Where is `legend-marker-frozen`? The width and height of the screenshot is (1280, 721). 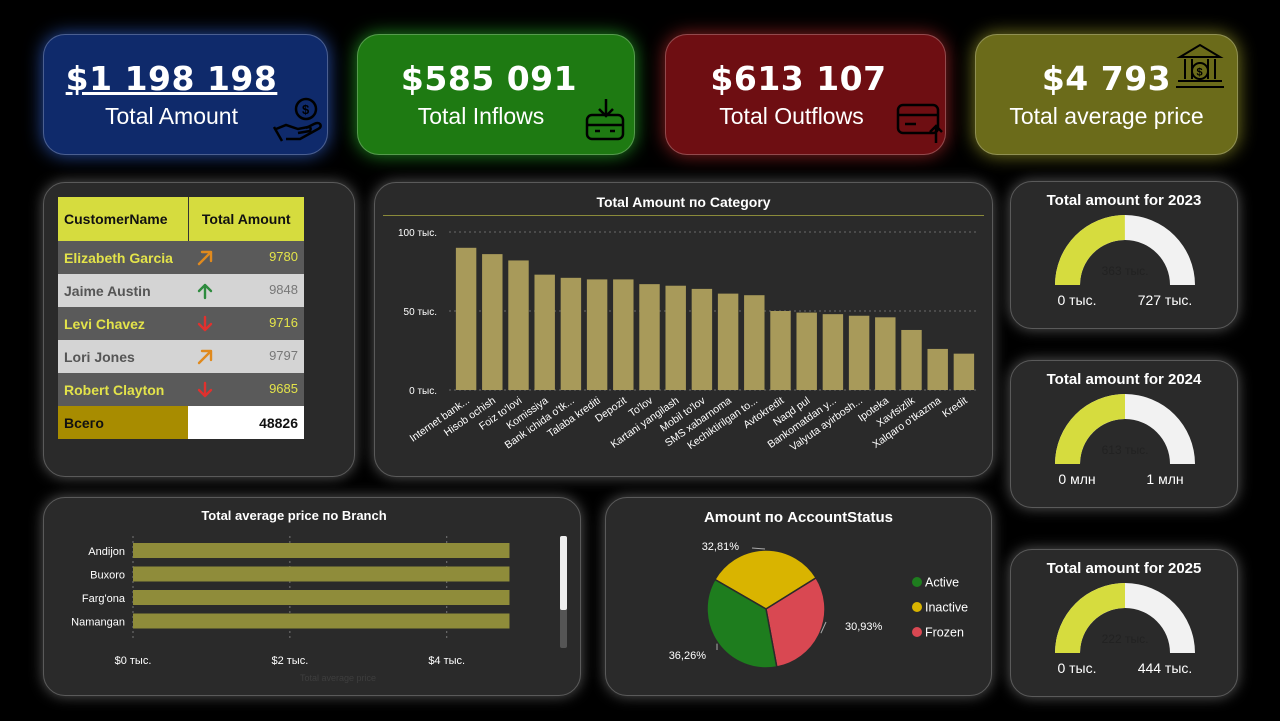
legend-marker-frozen is located at coordinates (917, 632).